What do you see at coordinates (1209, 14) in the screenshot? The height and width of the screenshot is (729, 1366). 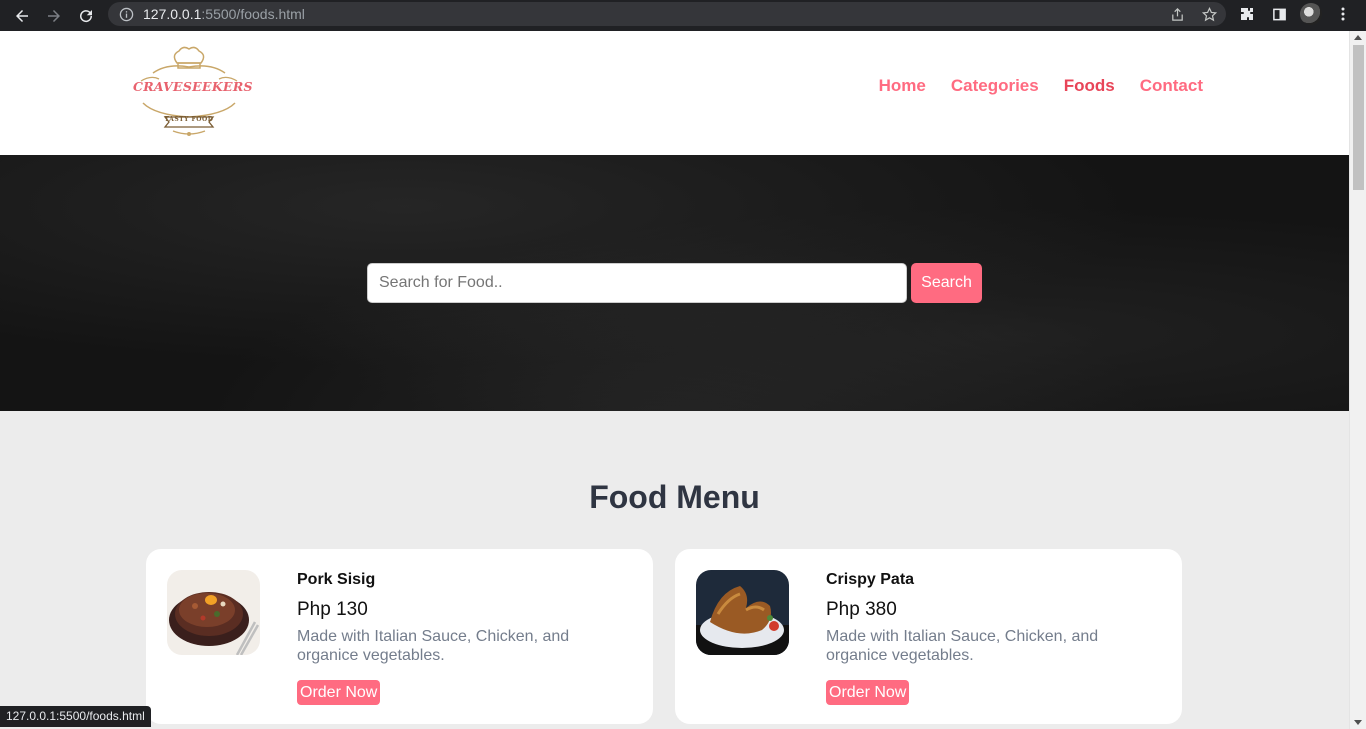 I see `bookmark-star-icon` at bounding box center [1209, 14].